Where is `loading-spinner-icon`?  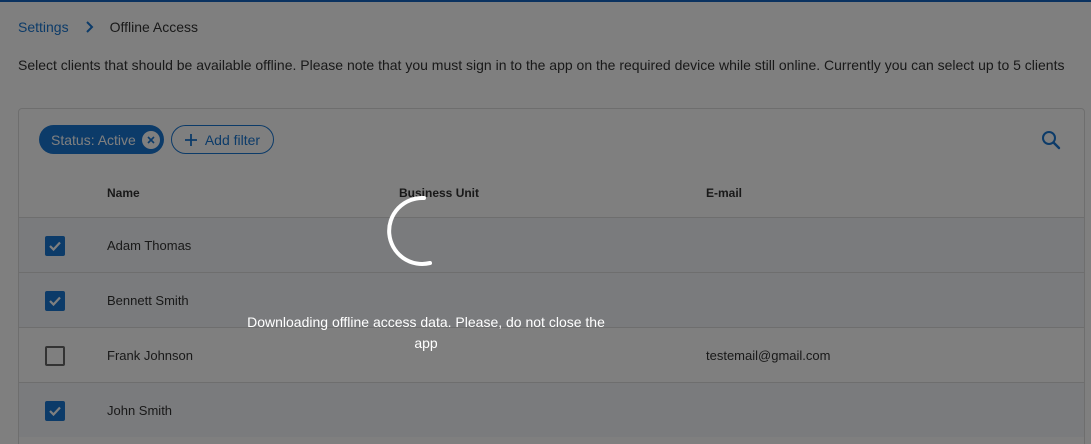 loading-spinner-icon is located at coordinates (409, 230).